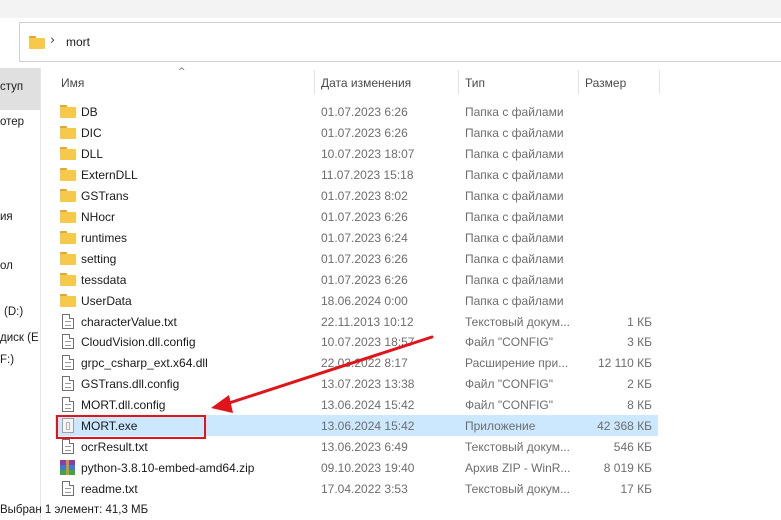 This screenshot has width=781, height=520. I want to click on file-date-modified: 09.10.2023 19:40, so click(368, 468).